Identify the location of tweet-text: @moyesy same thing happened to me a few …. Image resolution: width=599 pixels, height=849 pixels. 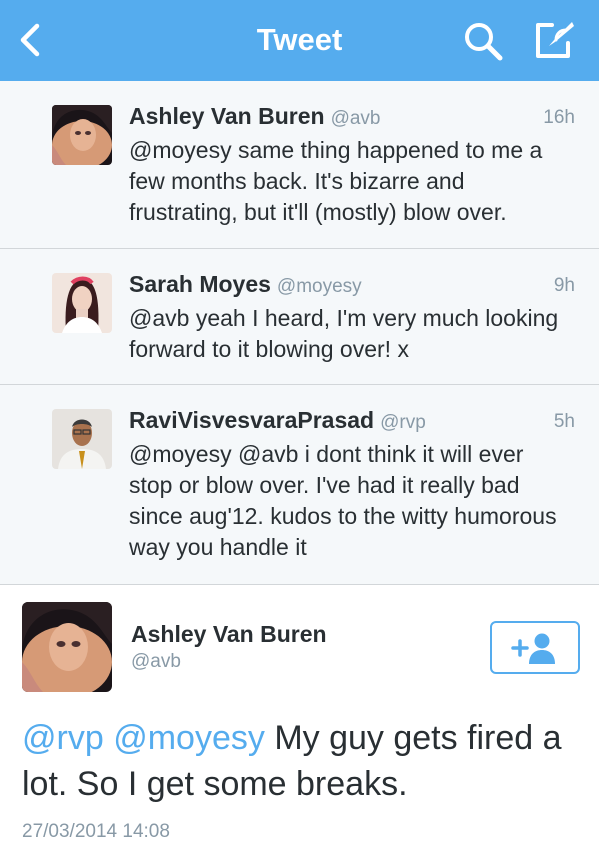
(336, 181).